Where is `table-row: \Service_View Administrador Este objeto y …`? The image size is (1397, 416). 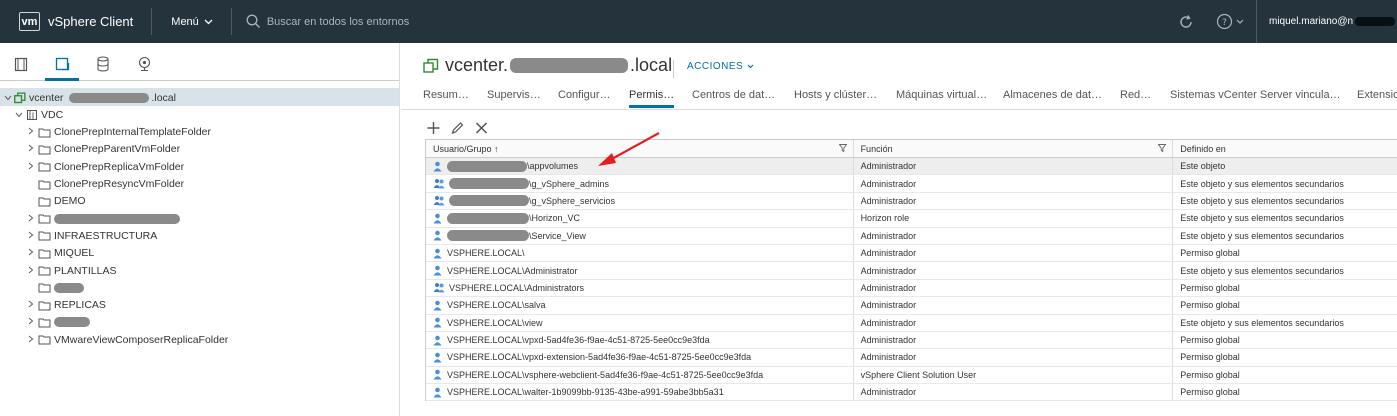
table-row: \Service_View Administrador Este objeto y … is located at coordinates (911, 236).